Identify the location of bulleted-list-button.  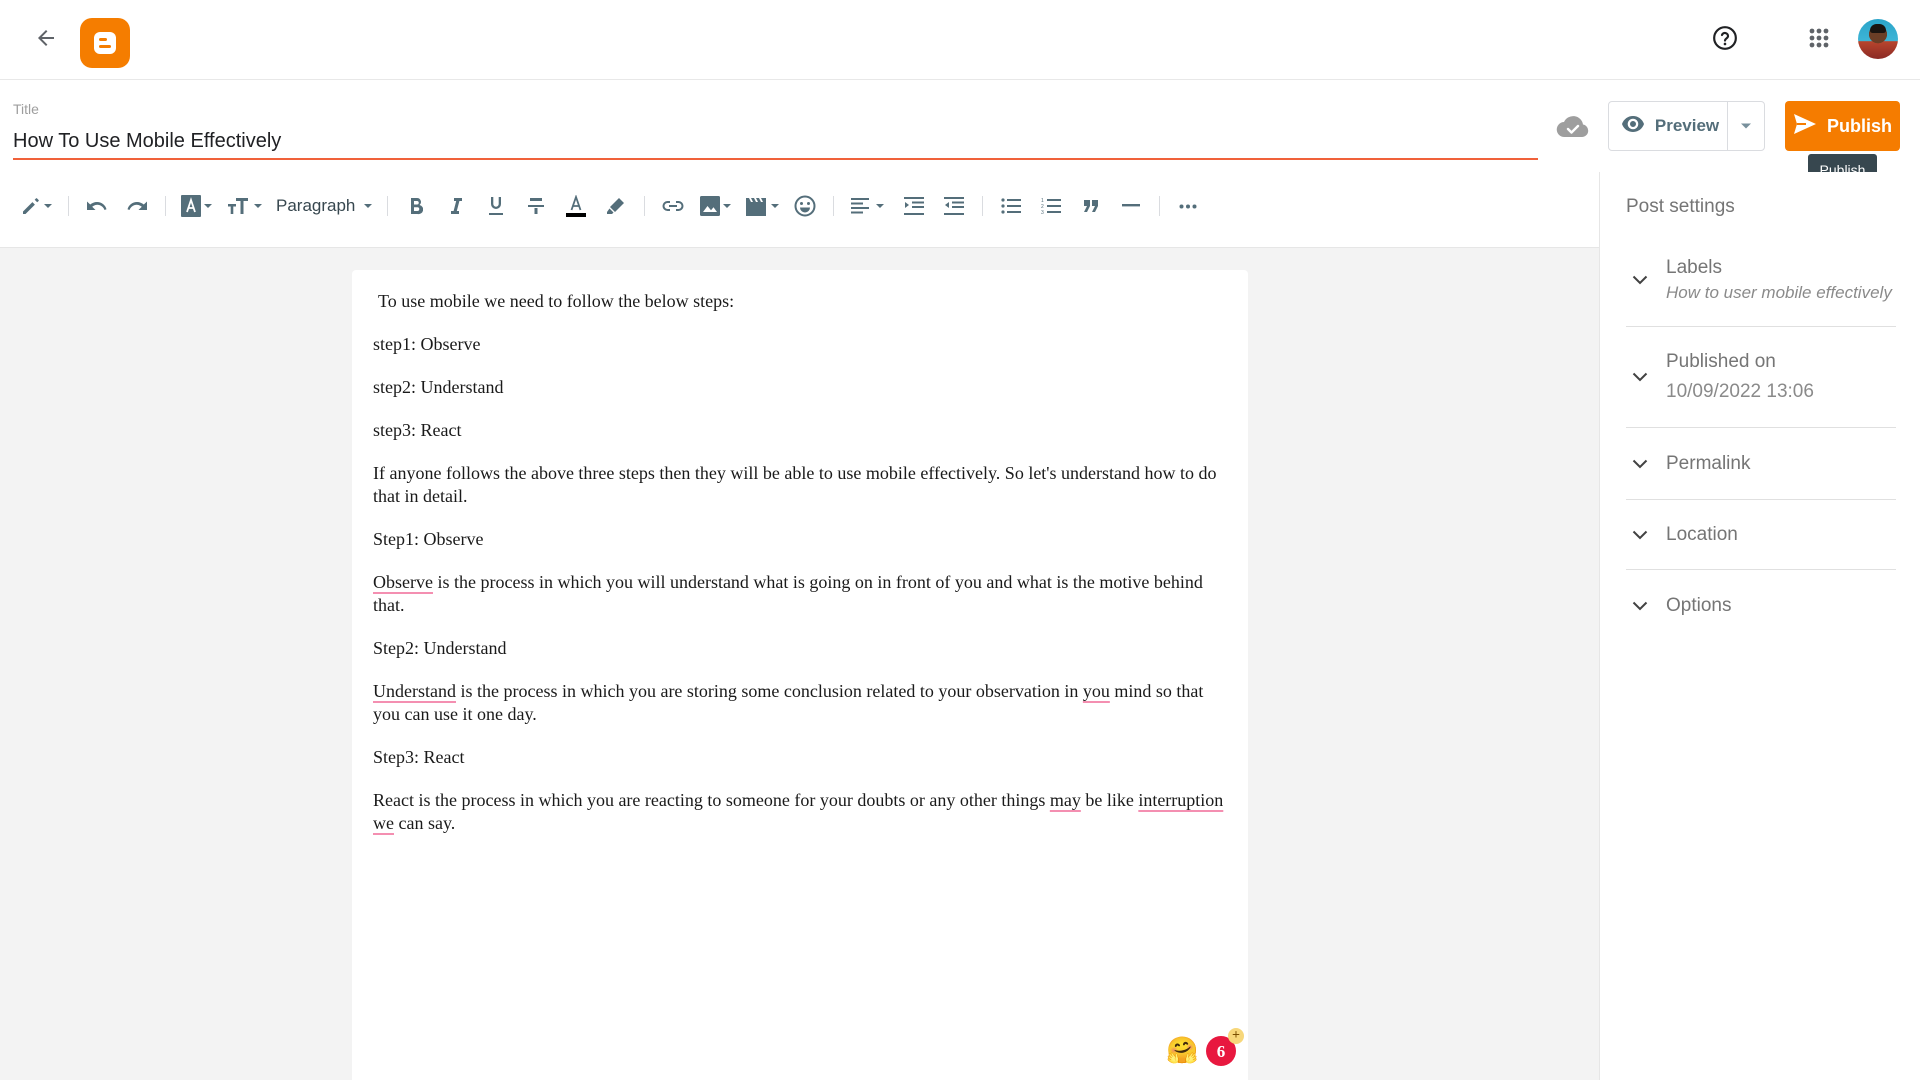
(1011, 206).